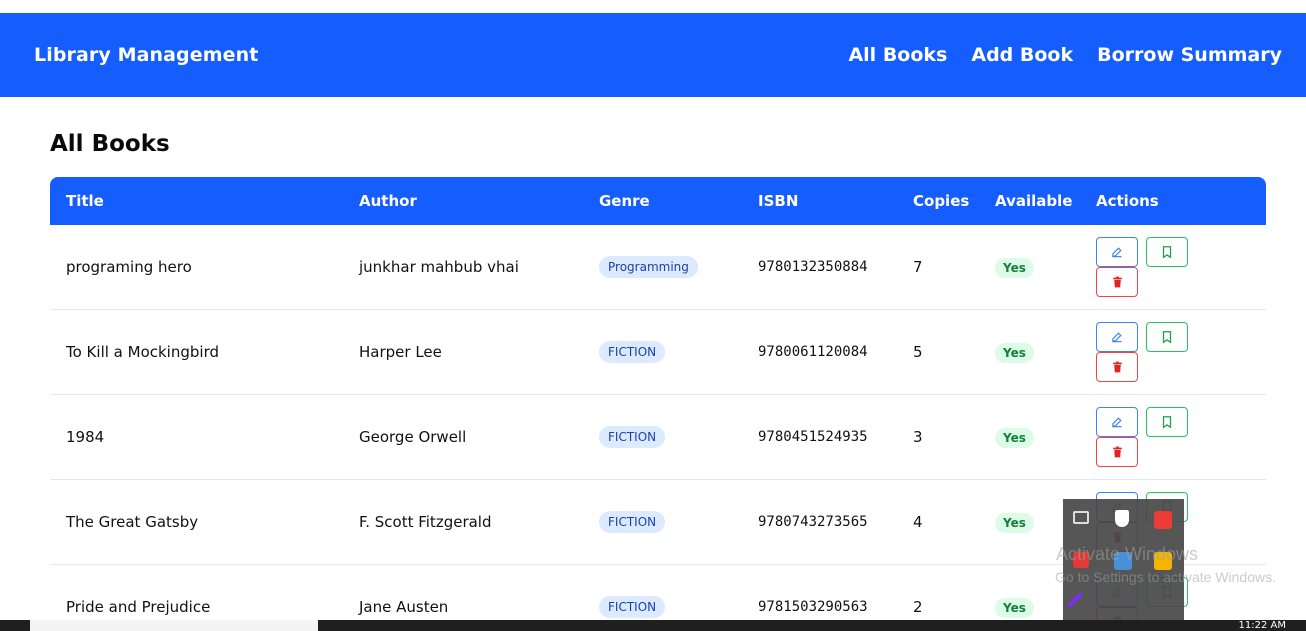 This screenshot has height=631, width=1306. I want to click on header-copies: Copies, so click(941, 201).